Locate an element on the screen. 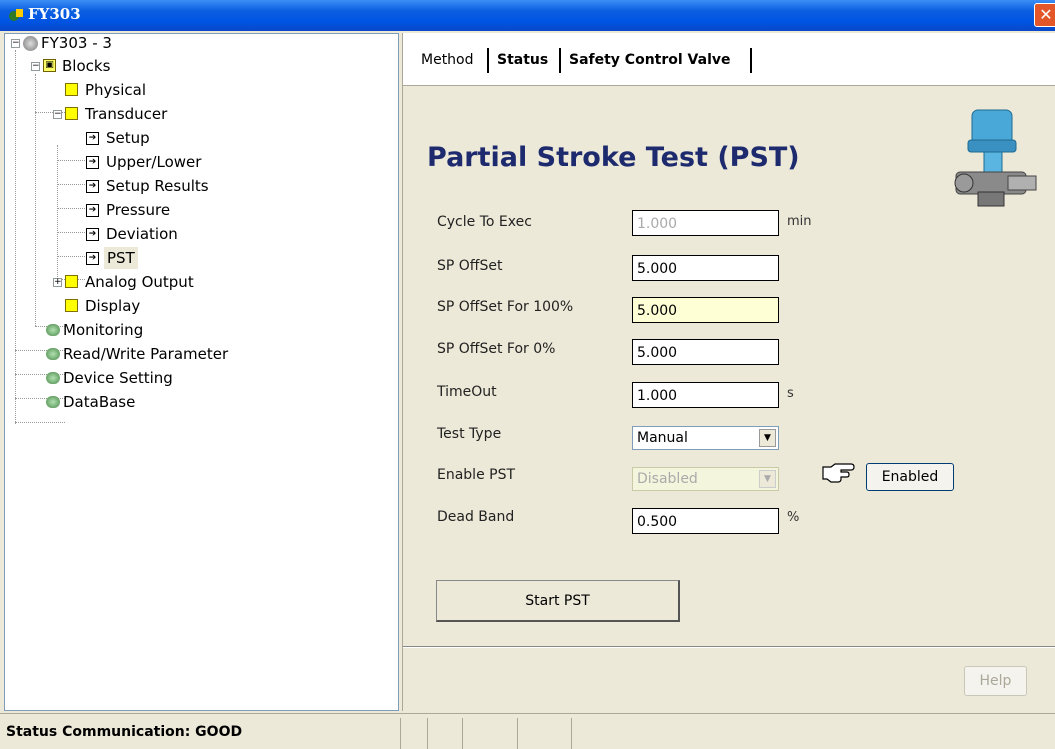 The height and width of the screenshot is (749, 1055). sp-offset-0-field: 5.000 is located at coordinates (705, 352).